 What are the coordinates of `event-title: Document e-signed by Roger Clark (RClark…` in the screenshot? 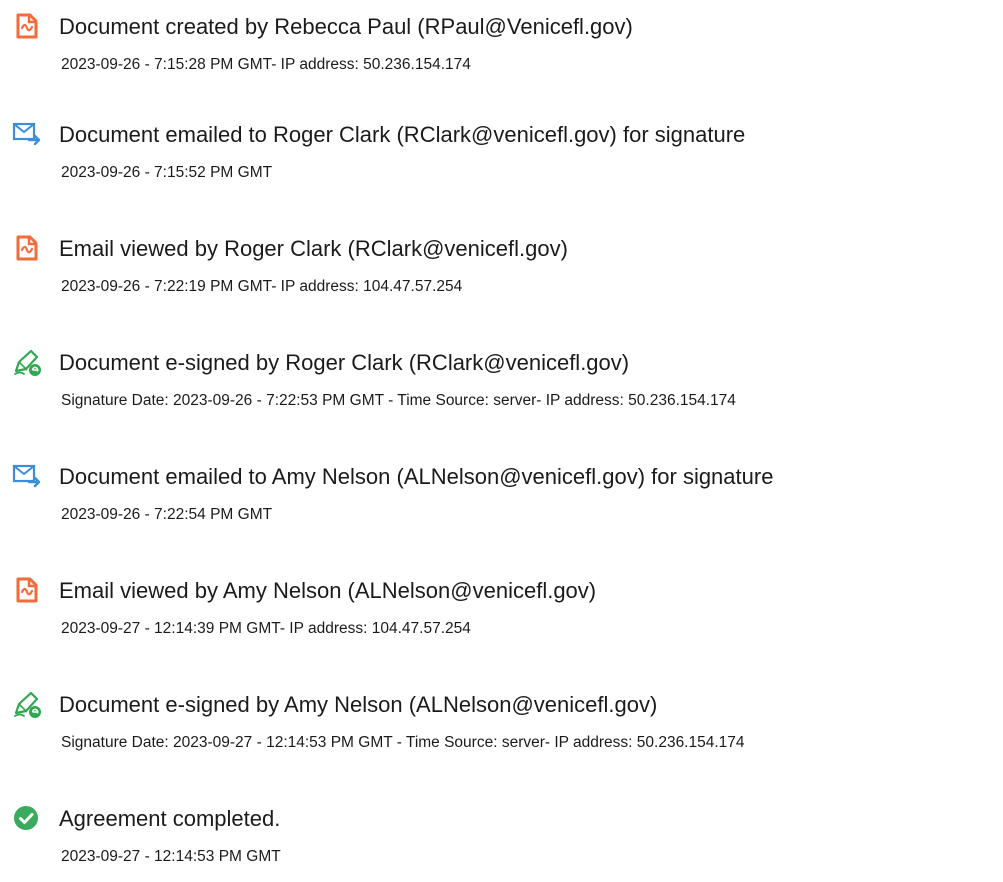 It's located at (344, 362).